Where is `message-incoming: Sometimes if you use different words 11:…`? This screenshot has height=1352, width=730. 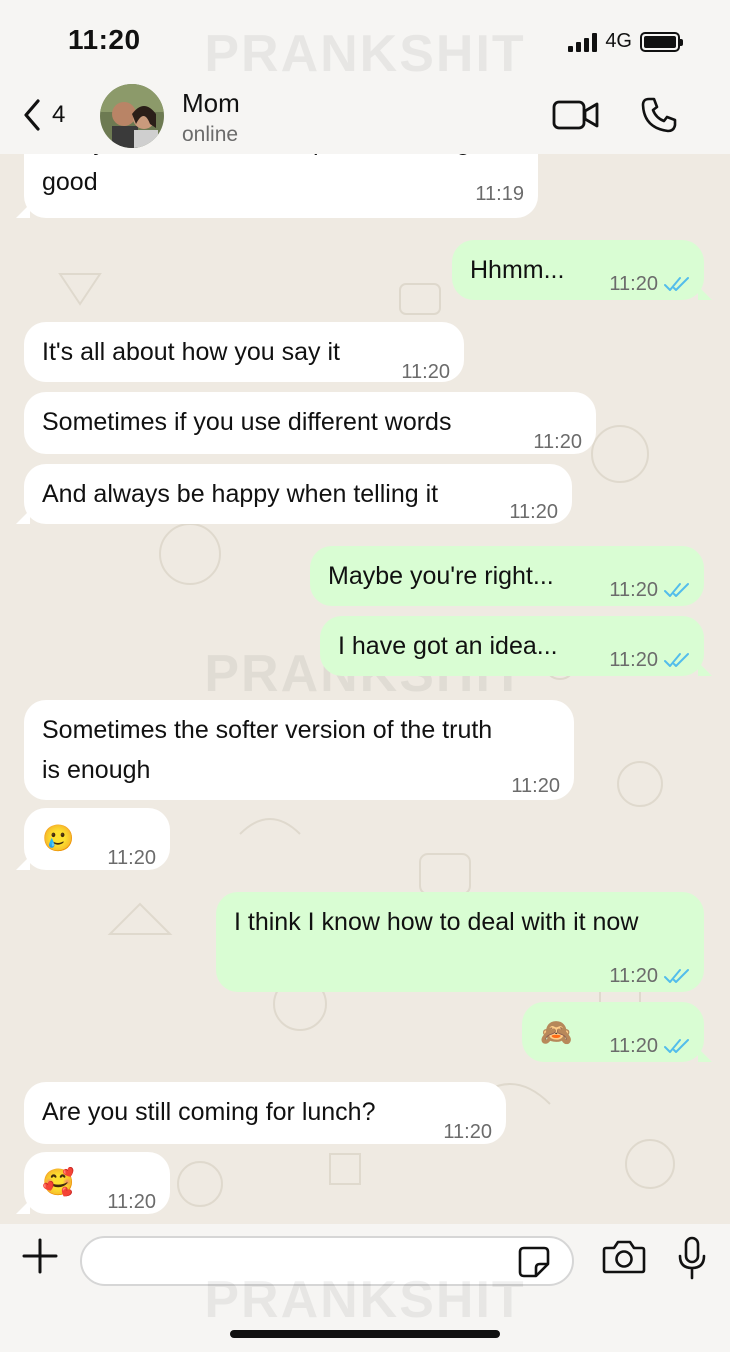 message-incoming: Sometimes if you use different words 11:… is located at coordinates (310, 423).